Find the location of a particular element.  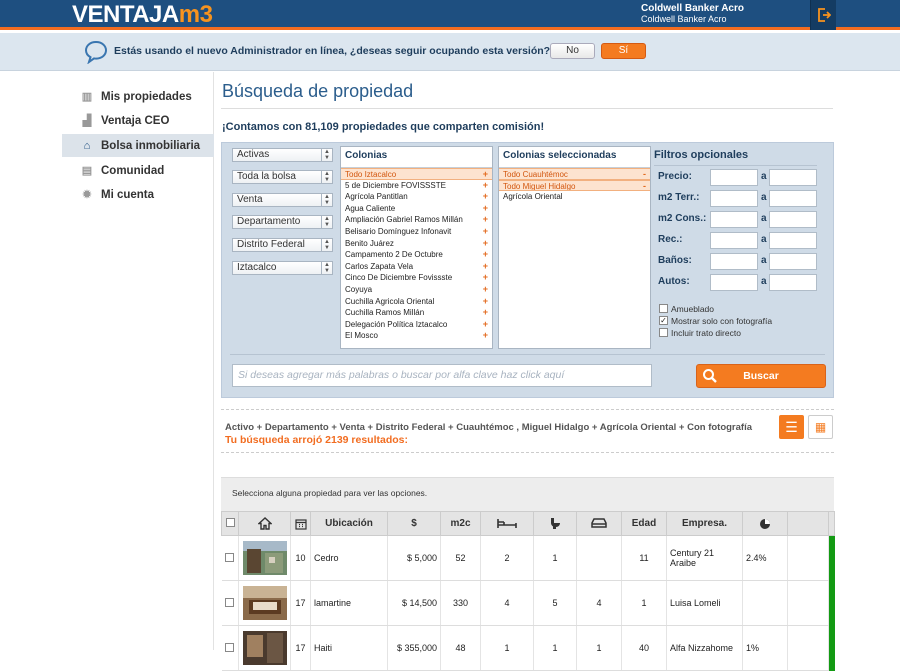

ventaja-logo: VENTAJAm3 is located at coordinates (142, 15).